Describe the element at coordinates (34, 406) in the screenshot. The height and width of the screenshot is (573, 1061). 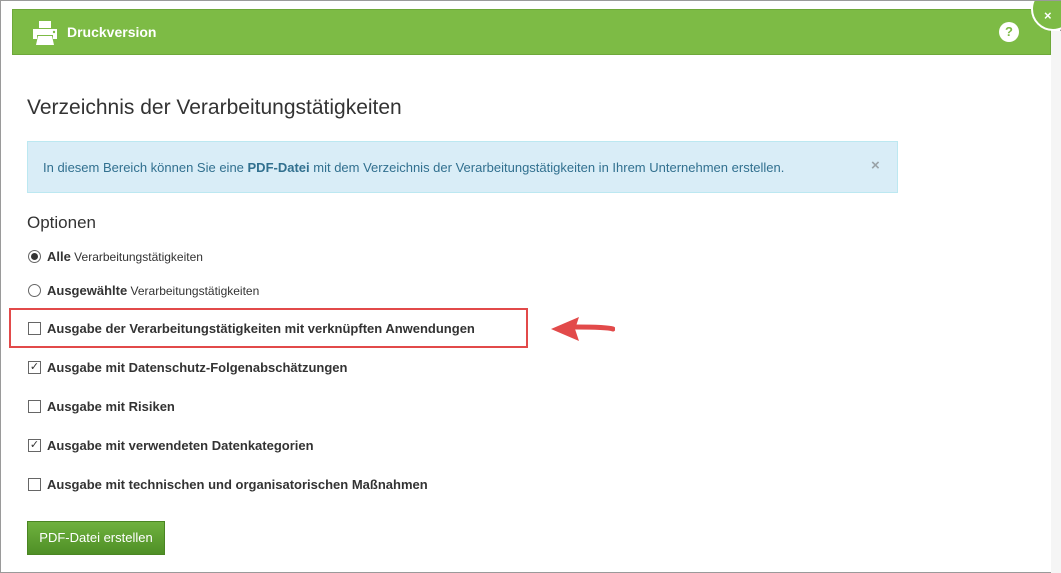
I see `checkbox-risks` at that location.